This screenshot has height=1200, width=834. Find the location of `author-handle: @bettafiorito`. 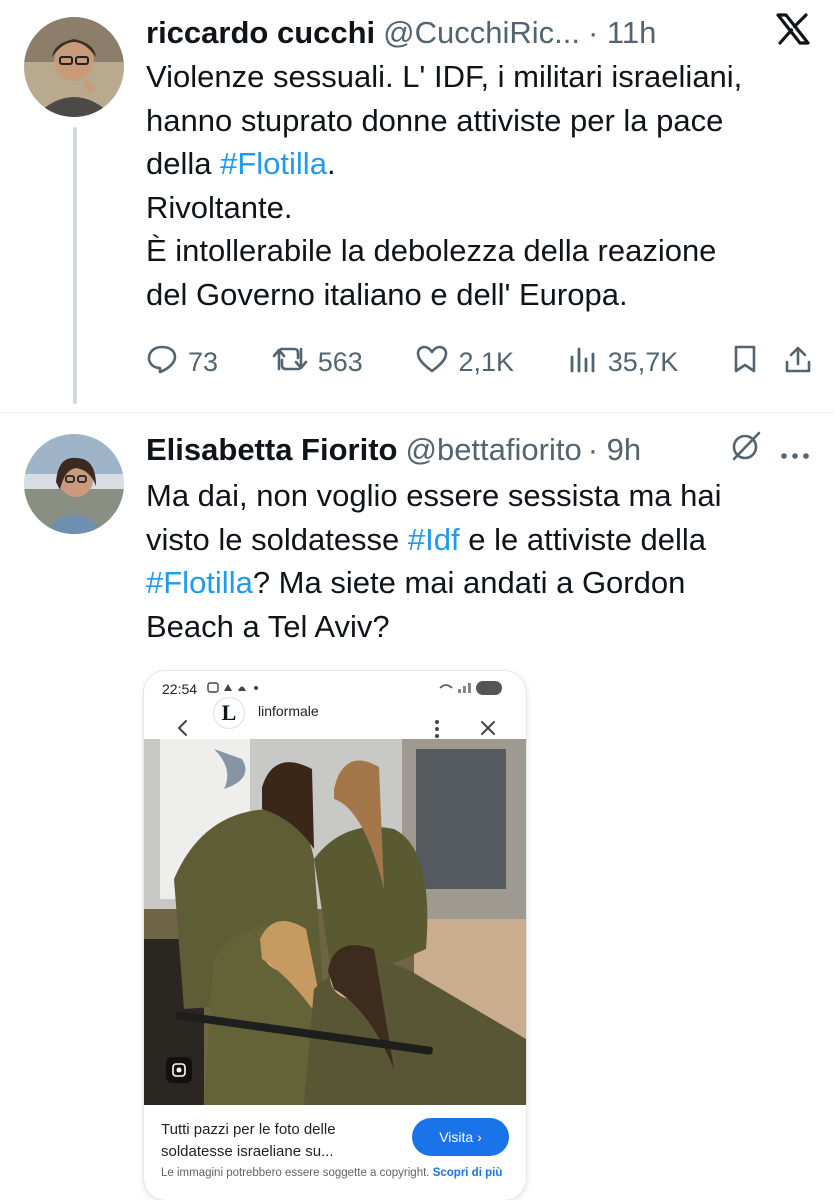

author-handle: @bettafiorito is located at coordinates (493, 450).